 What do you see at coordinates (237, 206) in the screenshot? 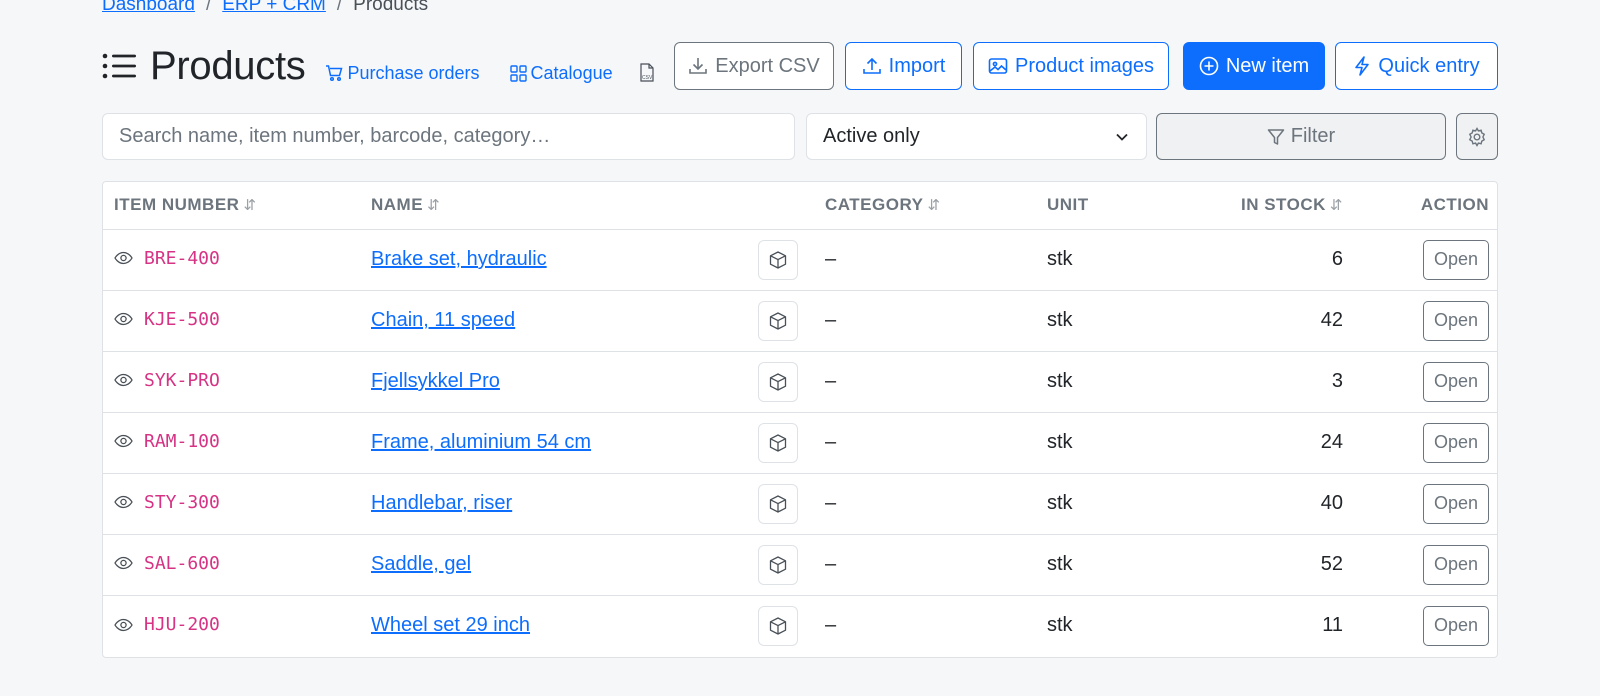
I see `column-item-number: ITEM NUMBER ⇵` at bounding box center [237, 206].